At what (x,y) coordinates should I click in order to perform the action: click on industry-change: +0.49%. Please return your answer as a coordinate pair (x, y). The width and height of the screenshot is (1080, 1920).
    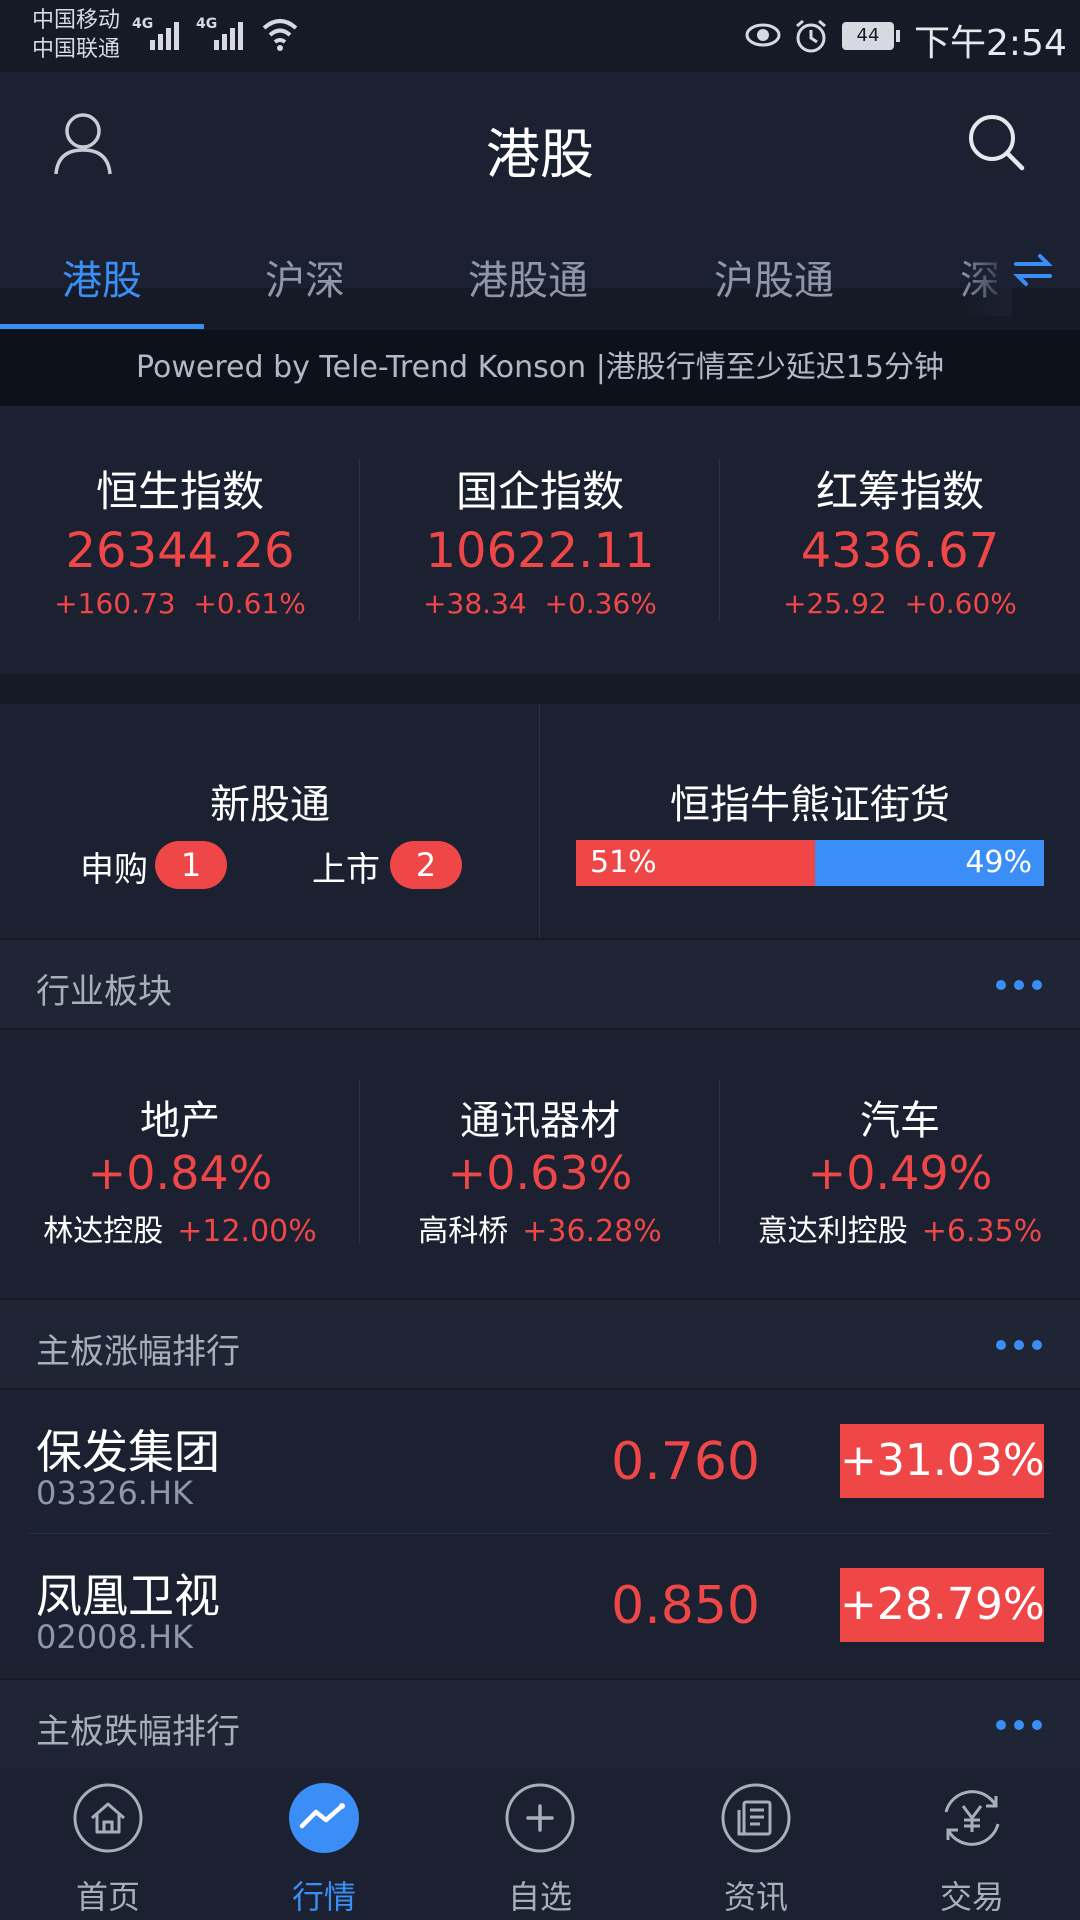
    Looking at the image, I should click on (900, 1173).